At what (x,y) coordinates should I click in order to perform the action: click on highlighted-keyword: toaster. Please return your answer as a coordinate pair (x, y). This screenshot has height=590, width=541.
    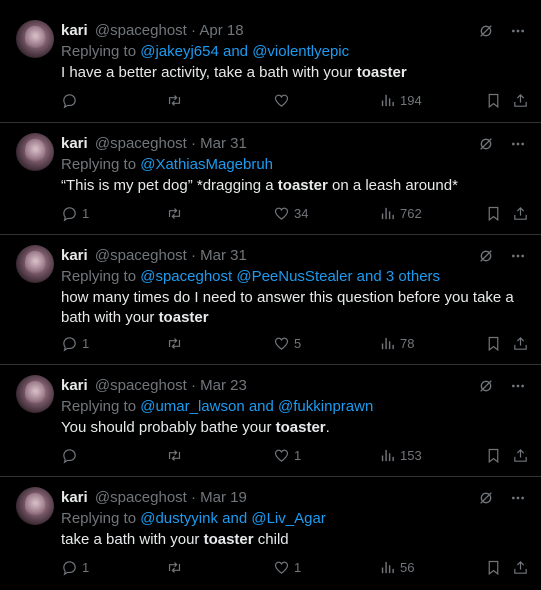
    Looking at the image, I should click on (300, 427).